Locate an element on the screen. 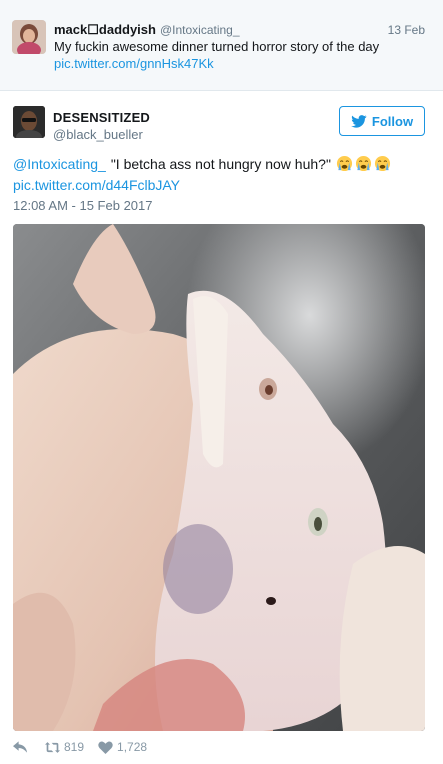 The image size is (443, 764). tweet-quote-text: "I betcha ass not hungry now huh?" is located at coordinates (220, 163).